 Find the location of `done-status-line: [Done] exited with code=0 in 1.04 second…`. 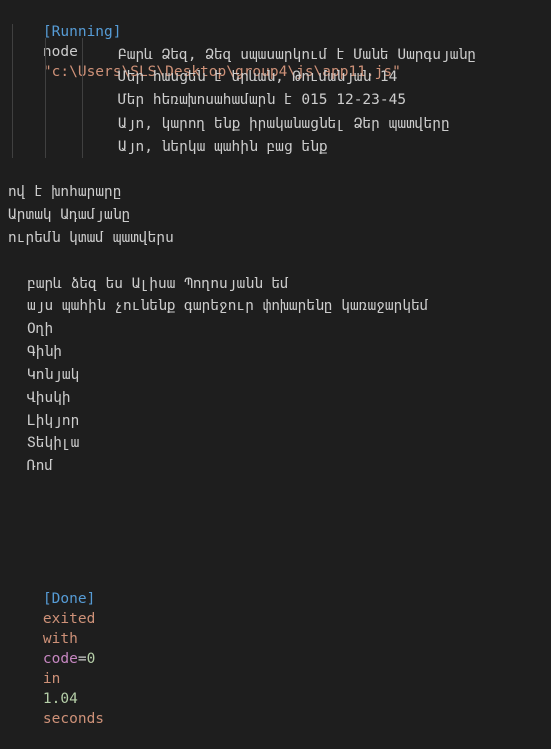

done-status-line: [Done] exited with code=0 in 1.04 second… is located at coordinates (56, 648).